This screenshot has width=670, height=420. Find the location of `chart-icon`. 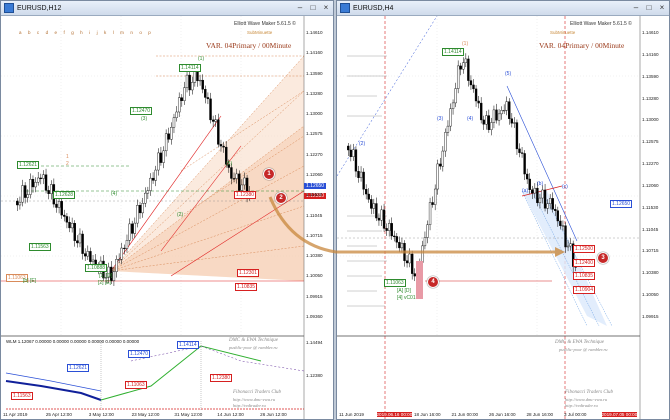

chart-icon is located at coordinates (9, 8).